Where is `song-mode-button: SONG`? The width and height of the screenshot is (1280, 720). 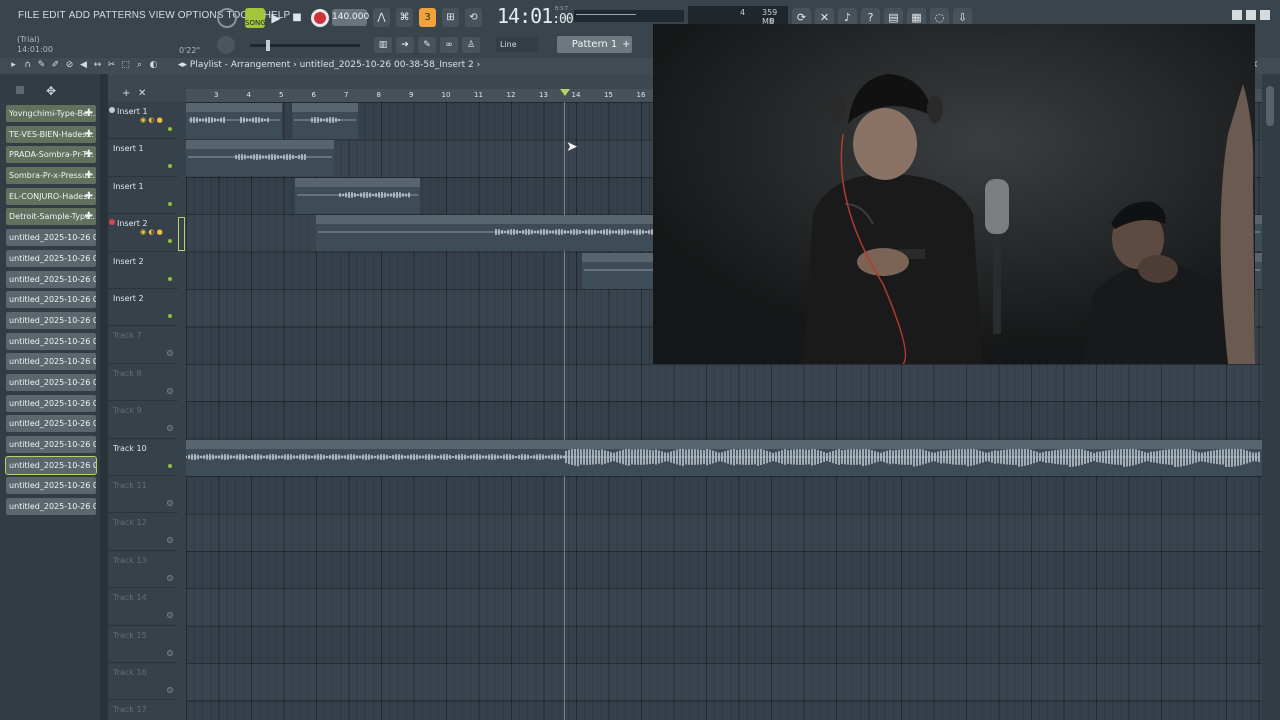
song-mode-button: SONG is located at coordinates (255, 18).